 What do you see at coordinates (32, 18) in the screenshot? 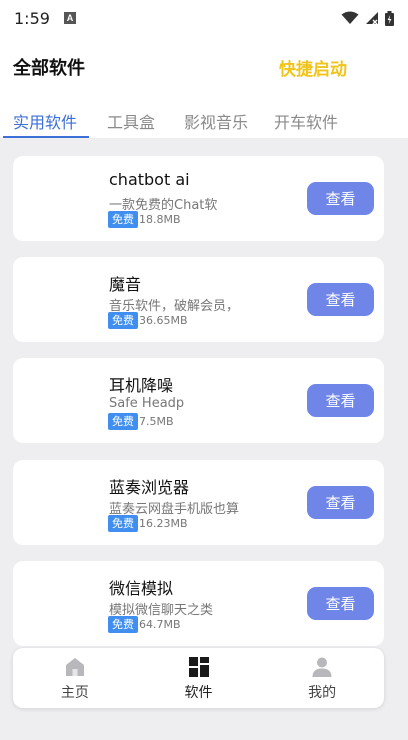
I see `status-time: 1:59` at bounding box center [32, 18].